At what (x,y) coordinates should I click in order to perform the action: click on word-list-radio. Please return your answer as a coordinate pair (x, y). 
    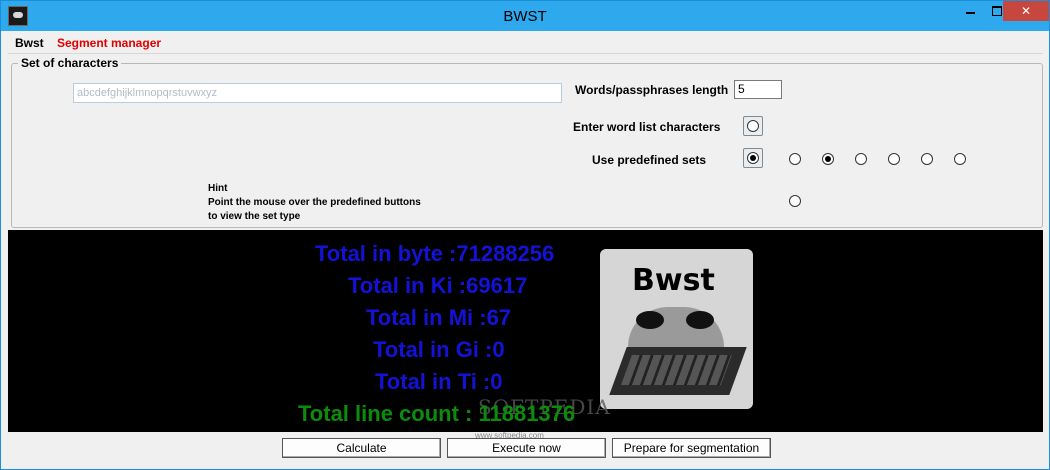
    Looking at the image, I should click on (753, 126).